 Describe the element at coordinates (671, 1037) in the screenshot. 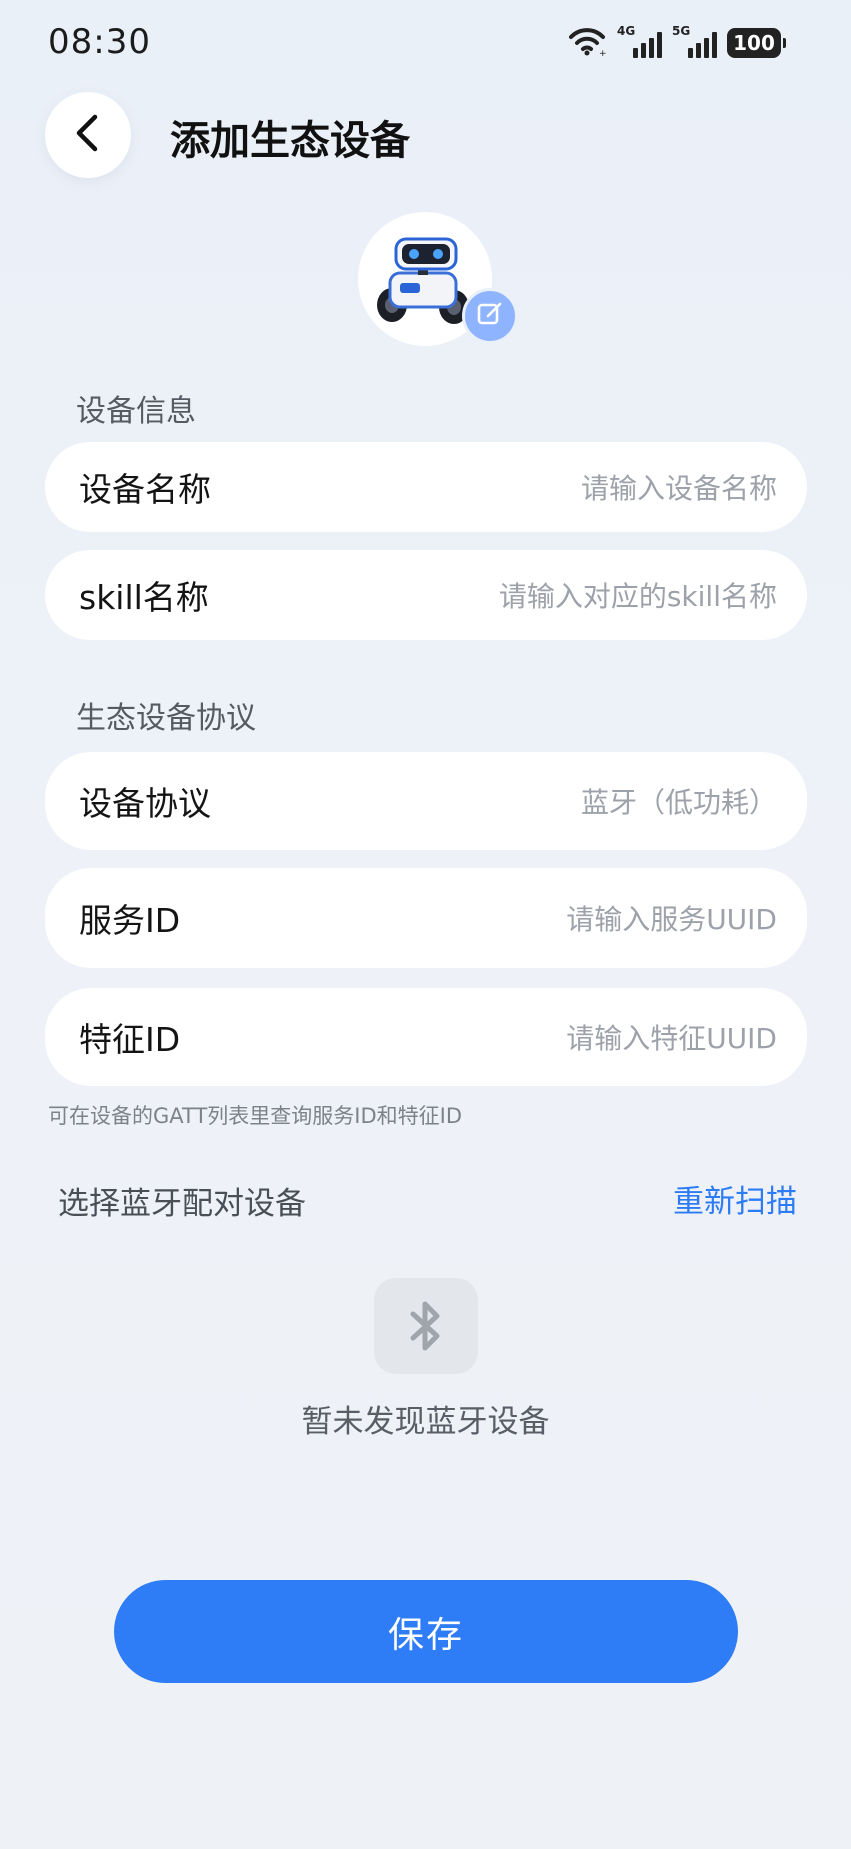

I see `feature-id-input: 请输入特征UUID` at that location.